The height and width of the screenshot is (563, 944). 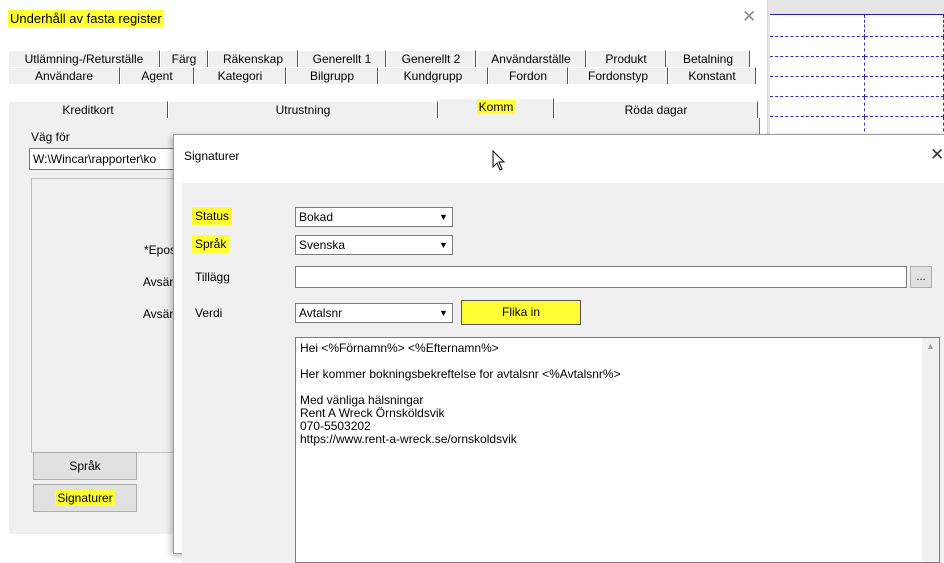 I want to click on tab-fordon: Fordon, so click(x=528, y=75).